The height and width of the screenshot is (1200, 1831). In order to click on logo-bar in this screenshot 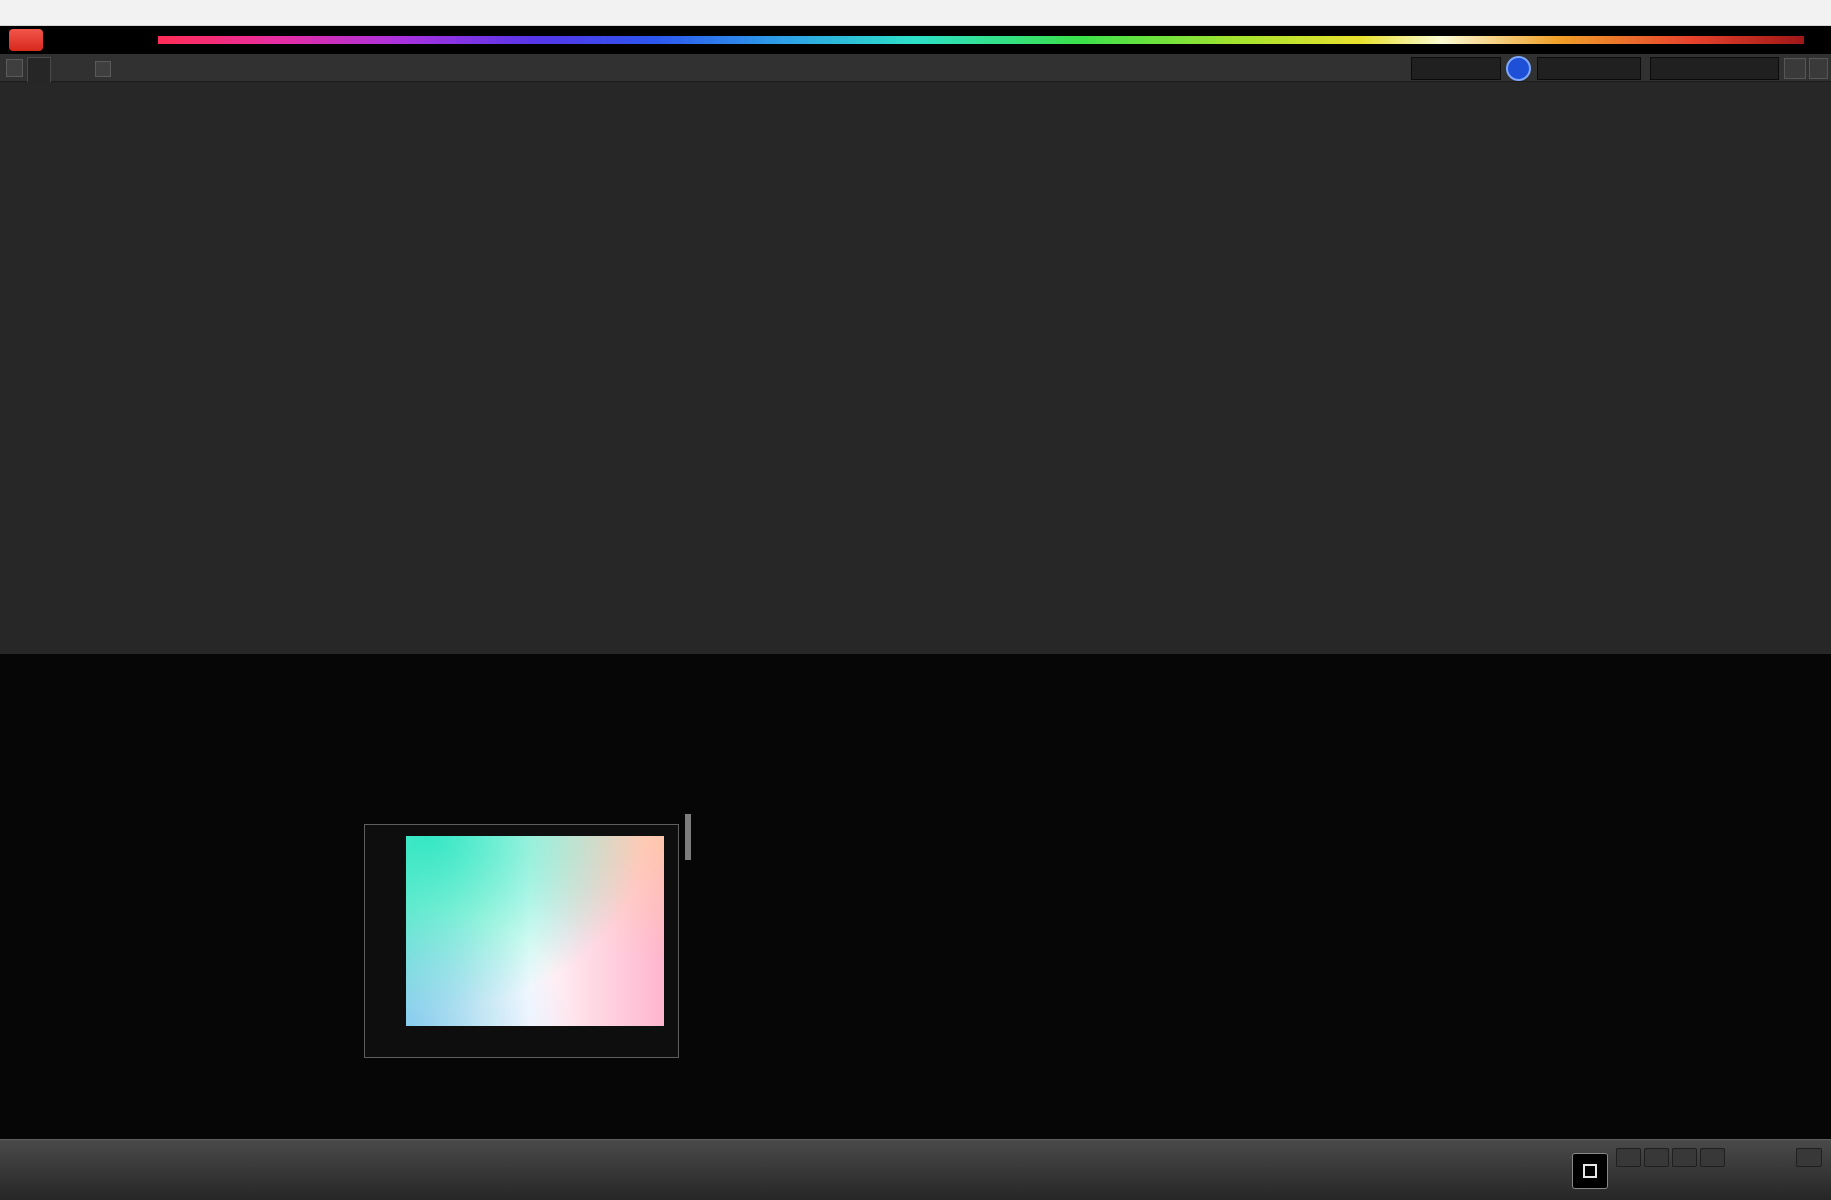, I will do `click(915, 40)`.